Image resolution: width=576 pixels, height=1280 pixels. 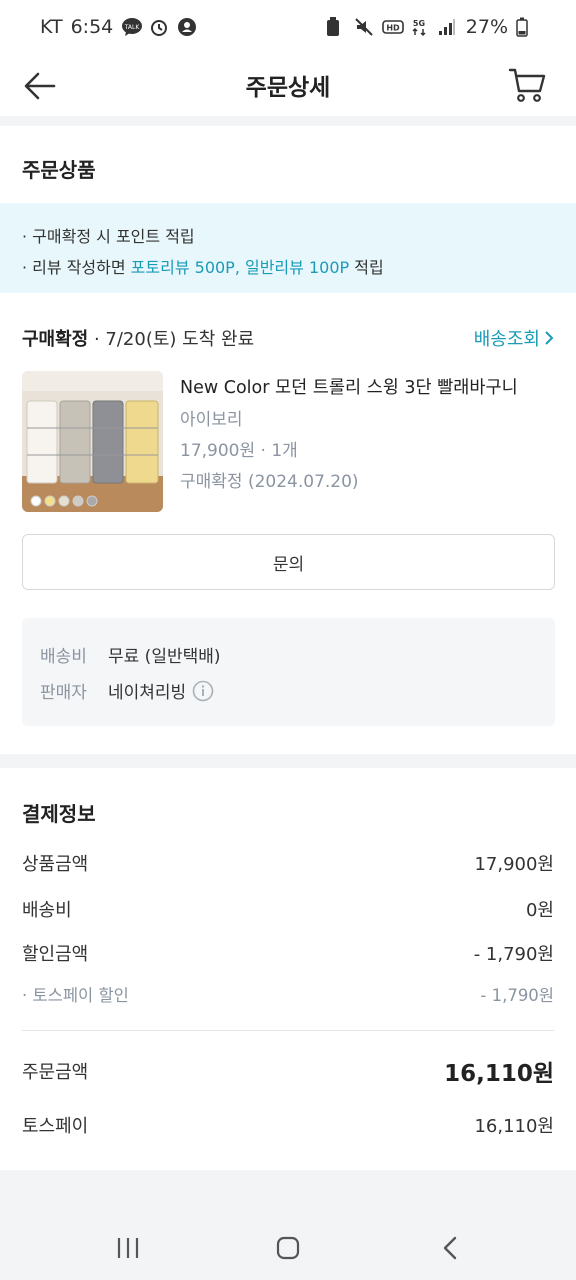 I want to click on shipping-fee-label: 배송비, so click(x=63, y=657).